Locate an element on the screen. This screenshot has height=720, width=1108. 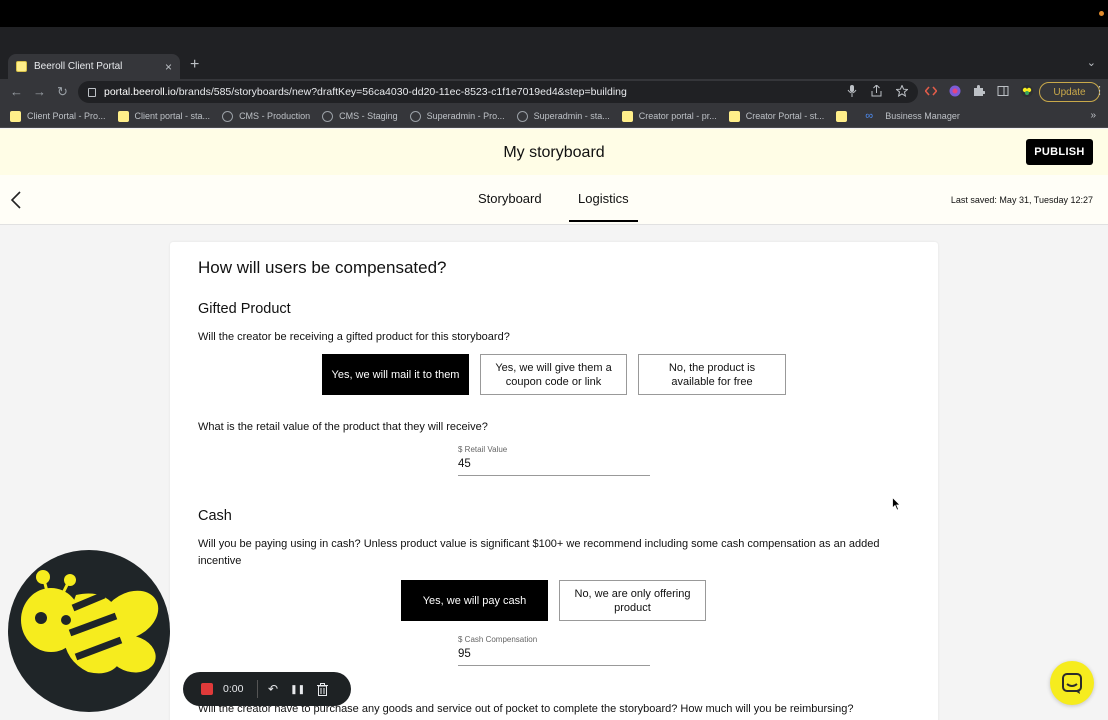
puzzle-extension-icon is located at coordinates (979, 91).